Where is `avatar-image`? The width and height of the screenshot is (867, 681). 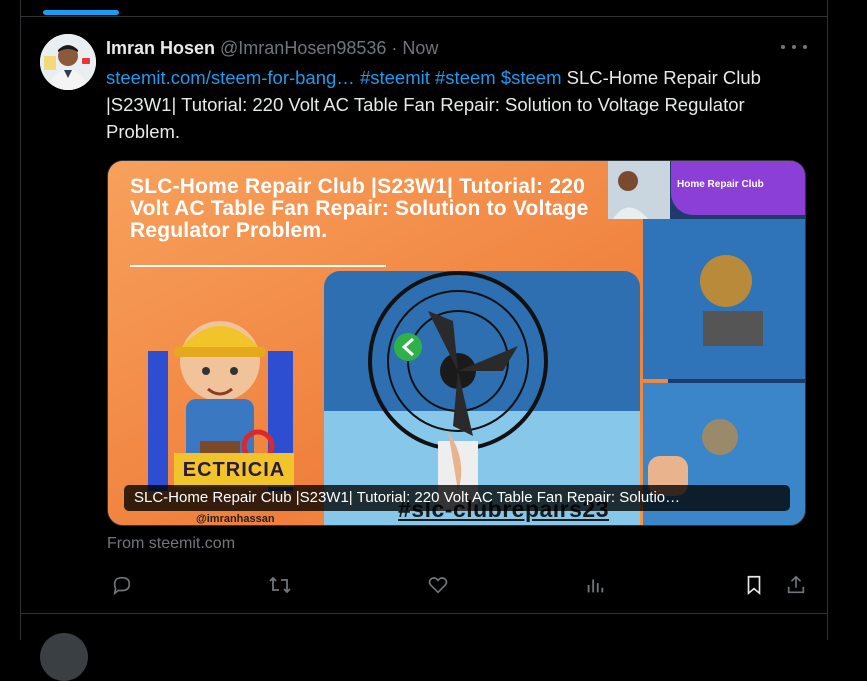
avatar-image is located at coordinates (68, 62).